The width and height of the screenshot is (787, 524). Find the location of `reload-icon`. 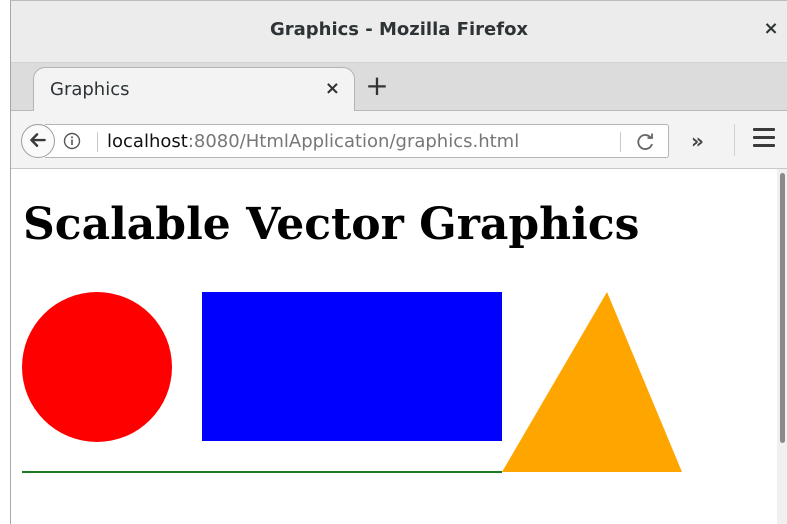

reload-icon is located at coordinates (646, 142).